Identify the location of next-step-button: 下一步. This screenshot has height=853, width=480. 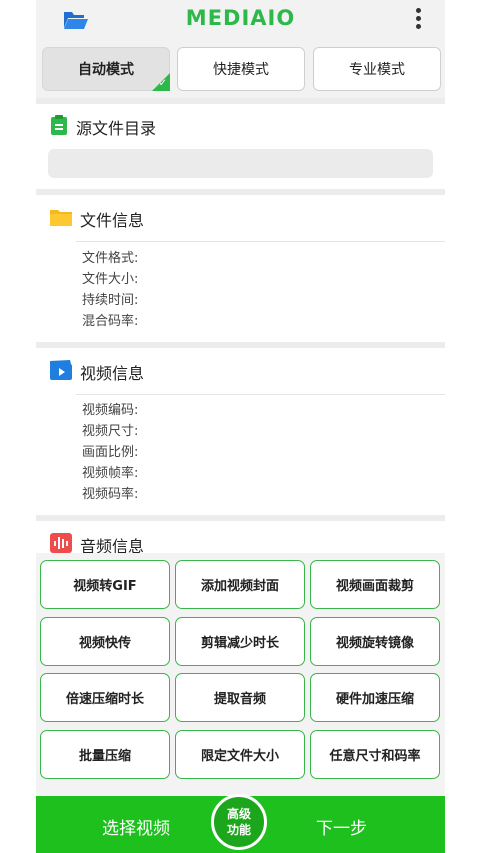
(341, 826).